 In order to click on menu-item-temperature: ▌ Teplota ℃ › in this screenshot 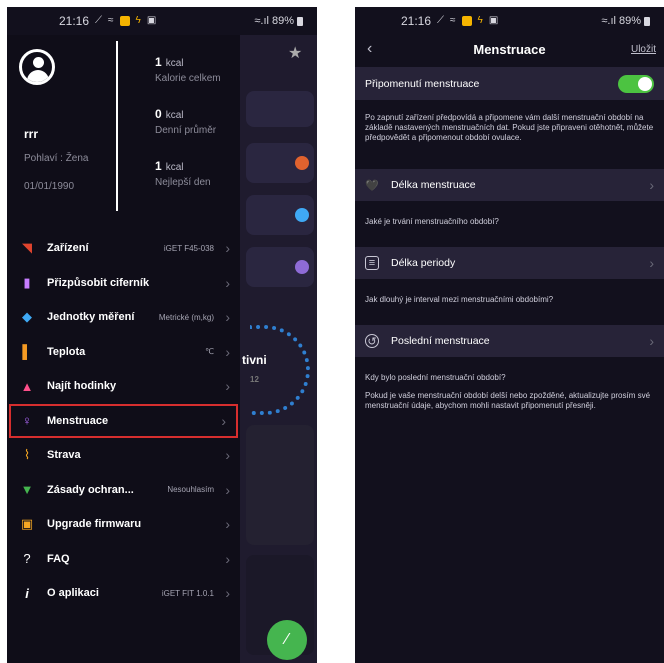, I will do `click(123, 352)`.